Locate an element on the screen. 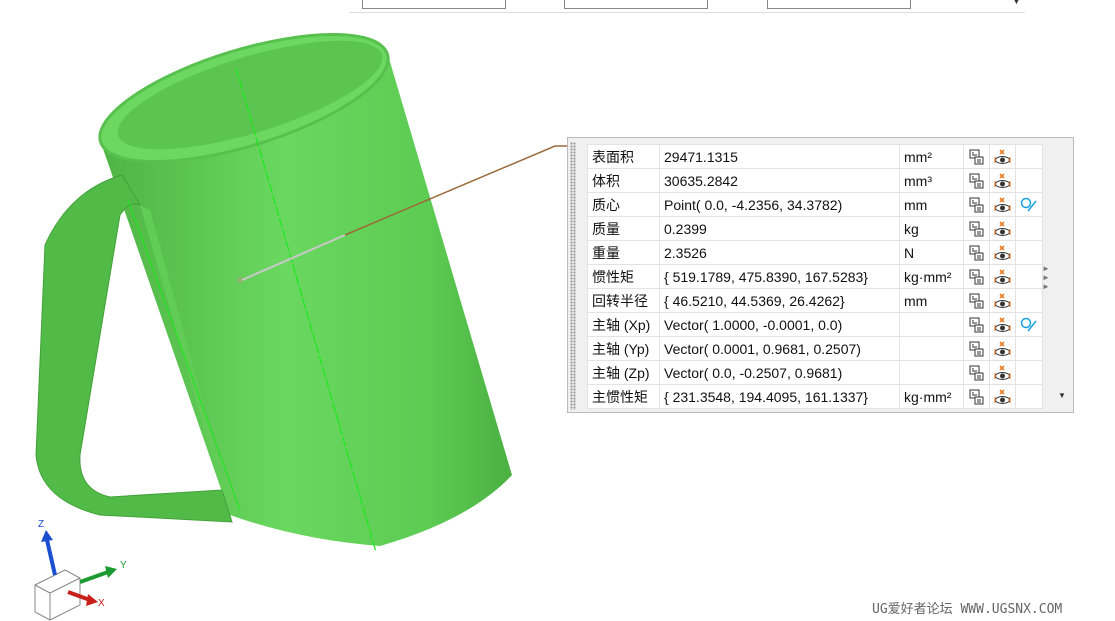 Image resolution: width=1115 pixels, height=621 pixels. property-row: 回转半径 { 46.5210, 44.5369, 26.4262} mm is located at coordinates (815, 300).